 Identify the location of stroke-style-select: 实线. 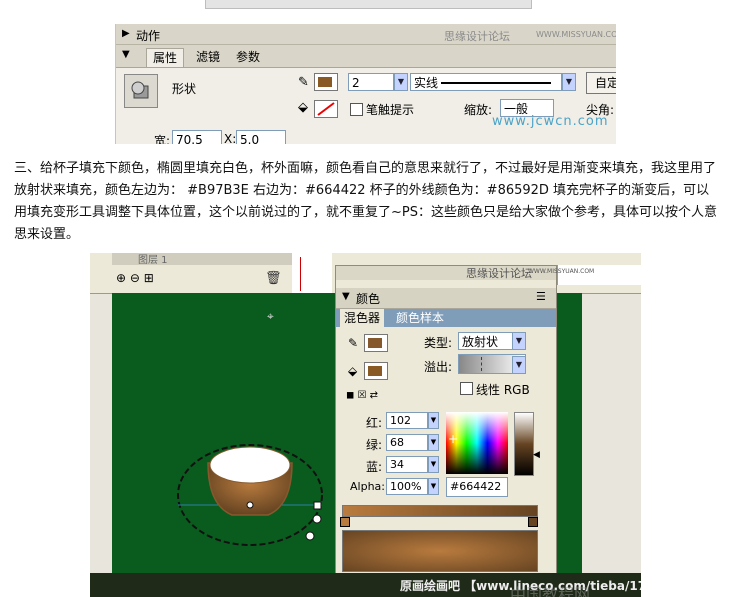
(486, 82).